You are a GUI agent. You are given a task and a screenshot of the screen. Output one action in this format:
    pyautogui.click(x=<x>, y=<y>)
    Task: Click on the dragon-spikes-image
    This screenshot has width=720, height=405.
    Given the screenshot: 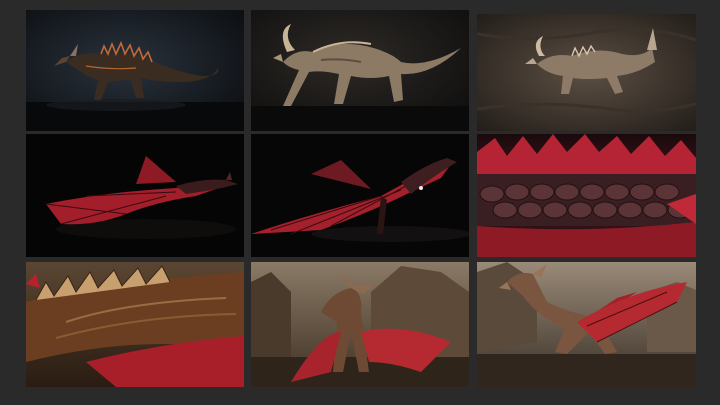 What is the action you would take?
    pyautogui.click(x=135, y=324)
    